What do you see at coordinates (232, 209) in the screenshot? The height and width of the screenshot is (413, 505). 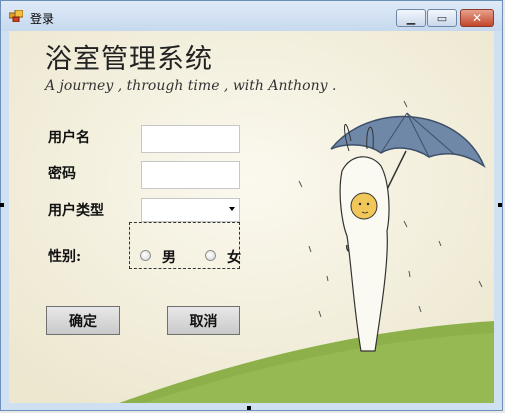 I see `dropdown-arrow-icon` at bounding box center [232, 209].